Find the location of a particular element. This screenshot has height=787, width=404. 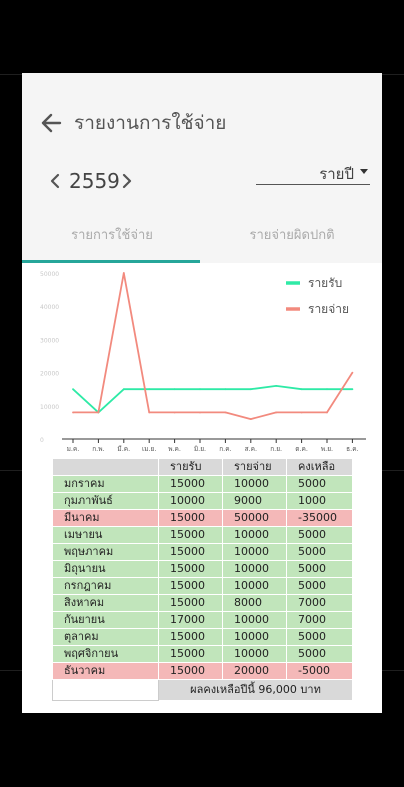

x-tick-label: ก.พ. is located at coordinates (98, 449).